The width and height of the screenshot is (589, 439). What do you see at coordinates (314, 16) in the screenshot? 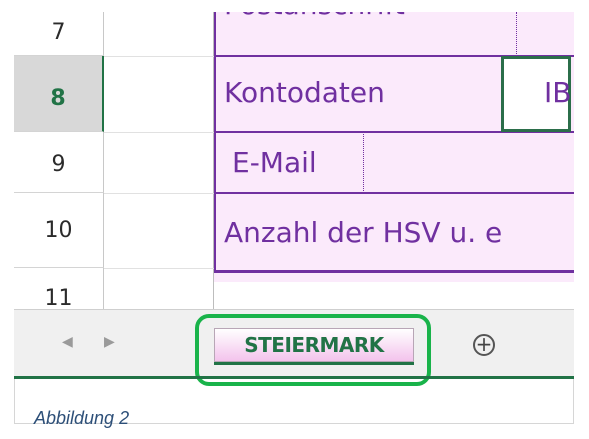
I see `cell-row7-label: Postanschrift` at bounding box center [314, 16].